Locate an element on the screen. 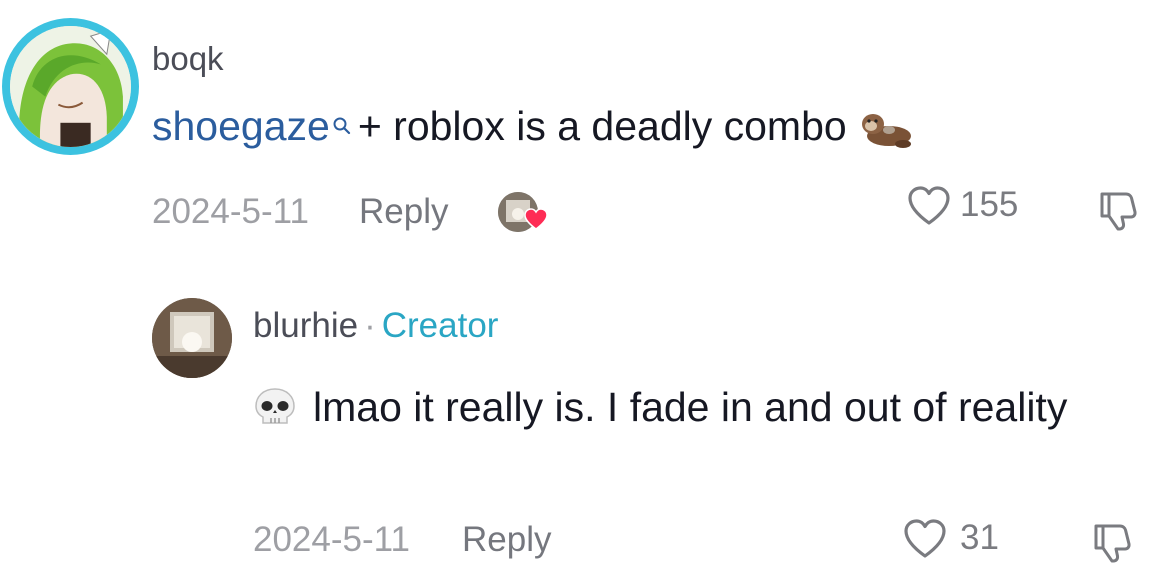 Image resolution: width=1170 pixels, height=584 pixels. heart-icon is located at coordinates (929, 205).